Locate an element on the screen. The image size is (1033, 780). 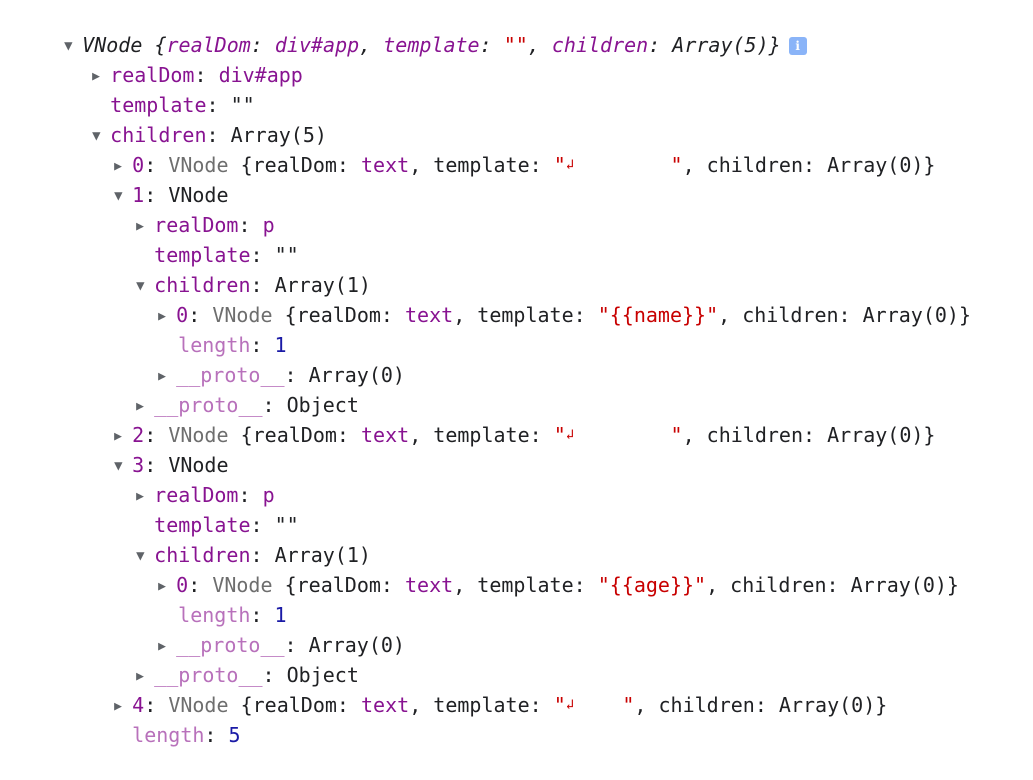
item-1-prop-template: template: "" is located at coordinates (226, 255).